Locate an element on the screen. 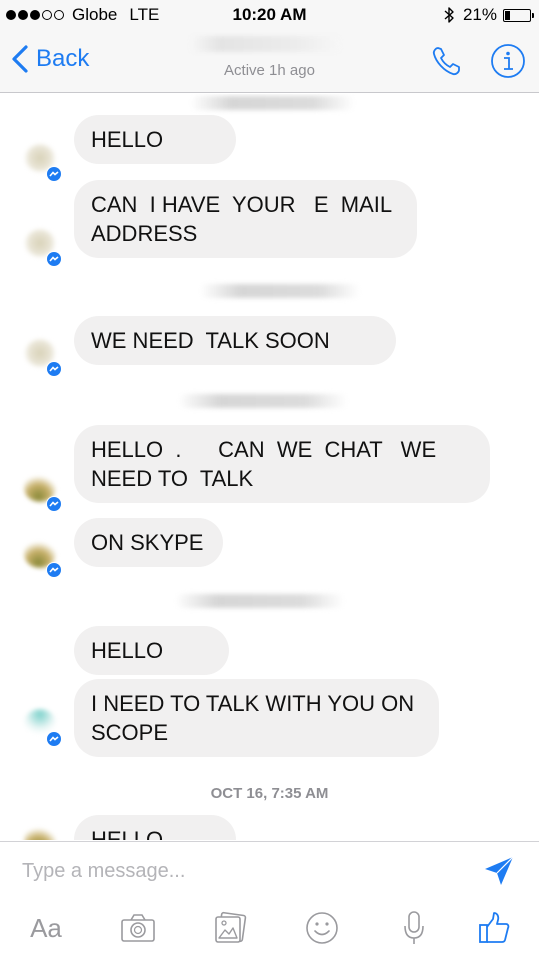 The width and height of the screenshot is (539, 960). send-icon is located at coordinates (499, 871).